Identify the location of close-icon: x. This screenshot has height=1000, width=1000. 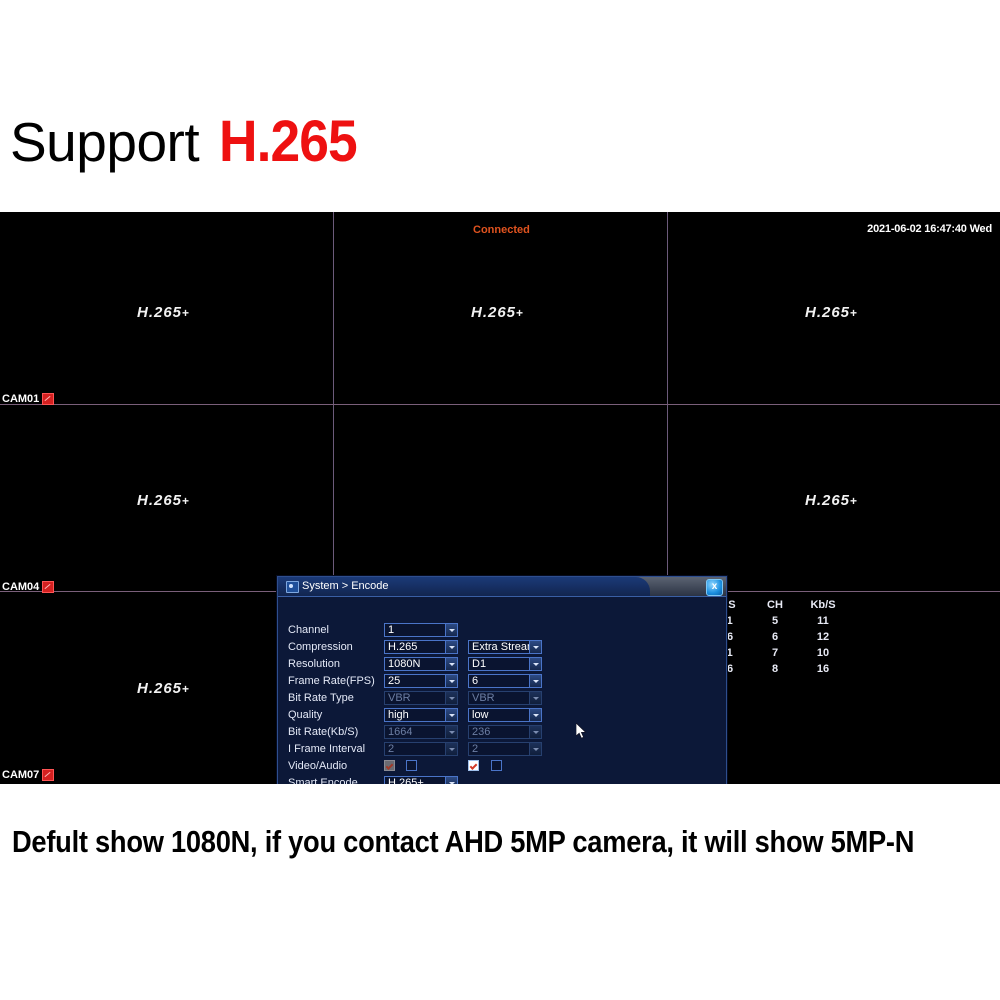
(714, 587).